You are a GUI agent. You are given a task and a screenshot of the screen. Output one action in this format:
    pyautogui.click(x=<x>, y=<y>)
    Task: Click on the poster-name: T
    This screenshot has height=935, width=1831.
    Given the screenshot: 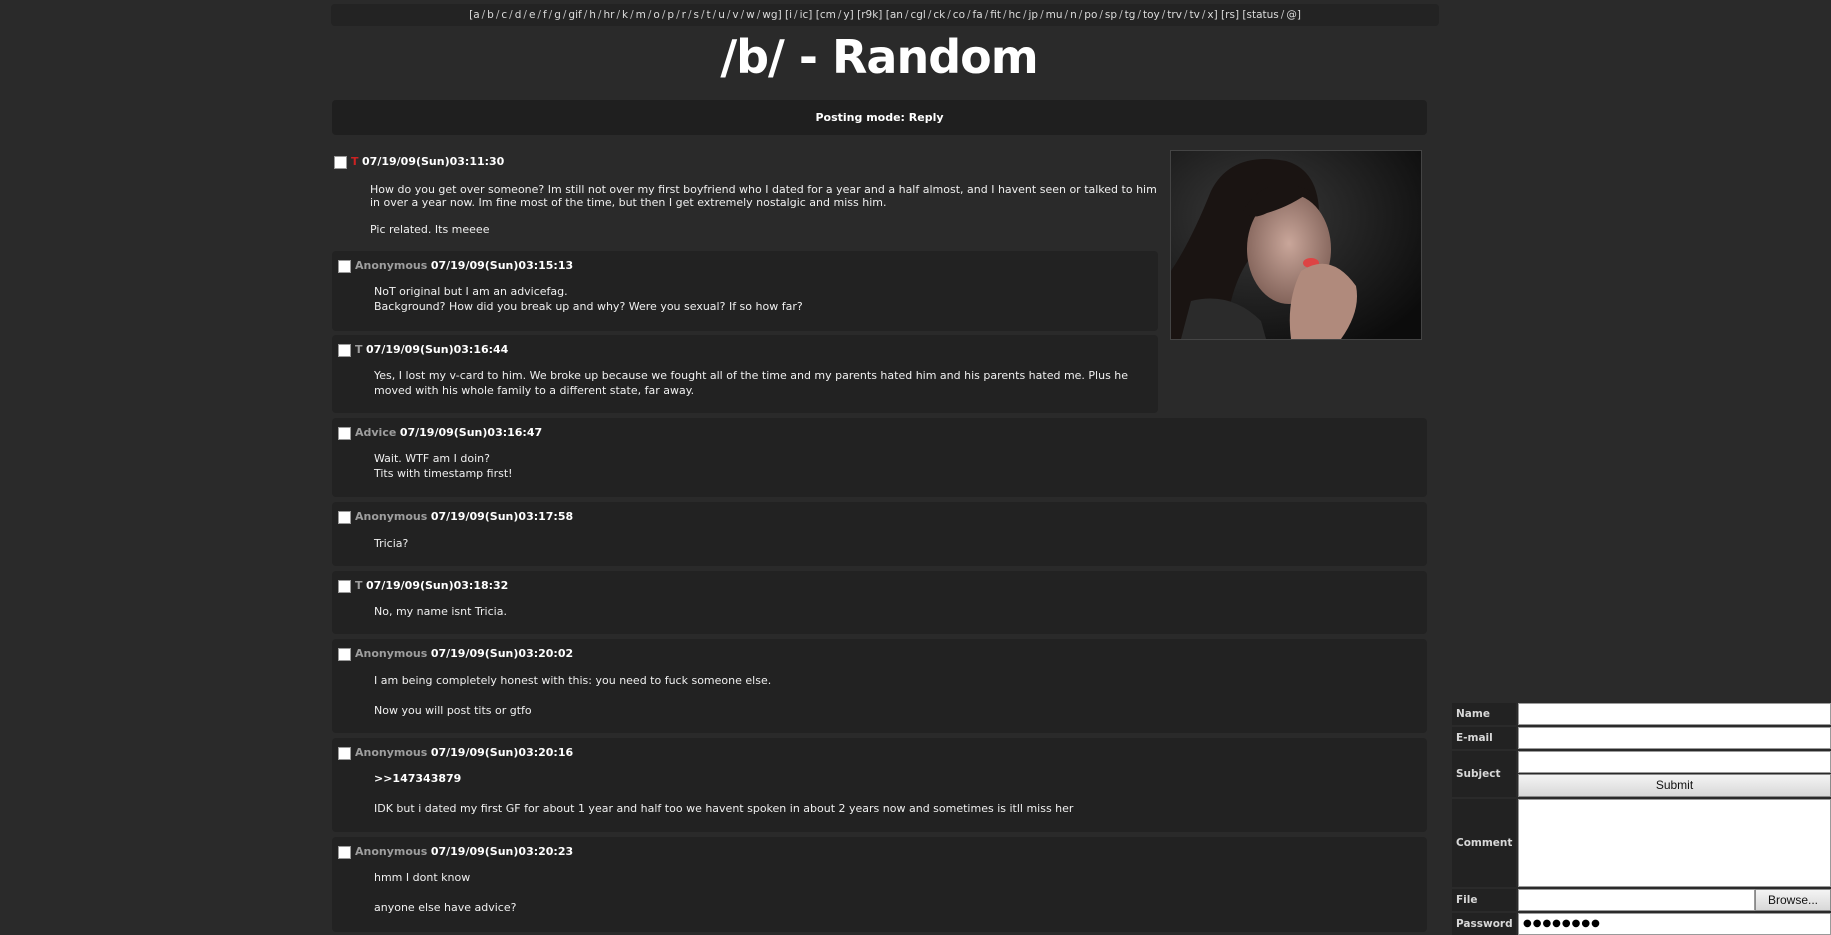 What is the action you would take?
    pyautogui.click(x=359, y=349)
    